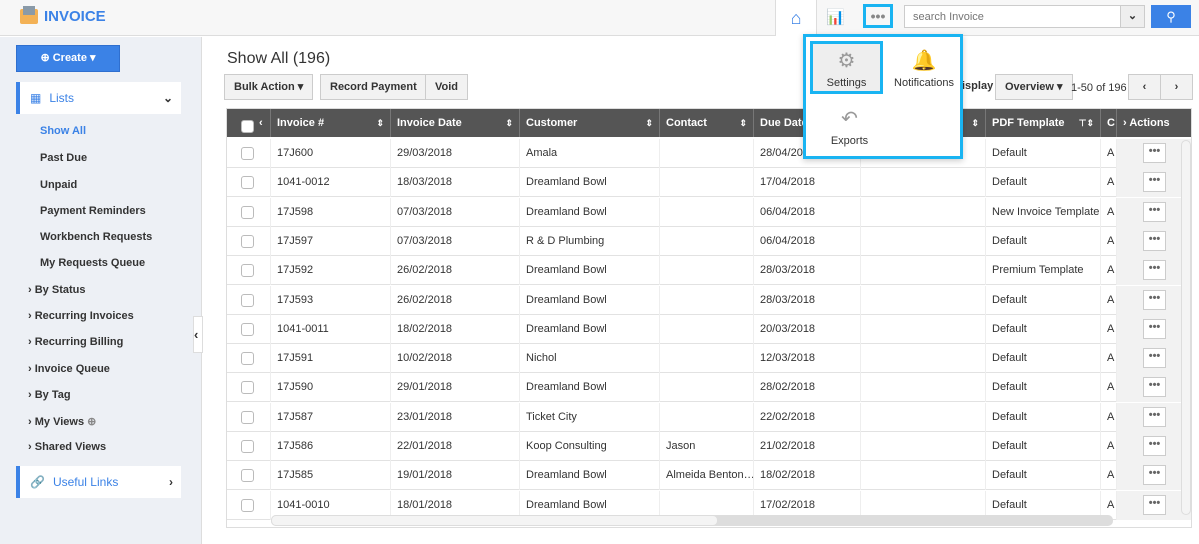 This screenshot has width=1199, height=544. Describe the element at coordinates (98, 98) in the screenshot. I see `lists-panel: ▦ Lists ⌄` at that location.